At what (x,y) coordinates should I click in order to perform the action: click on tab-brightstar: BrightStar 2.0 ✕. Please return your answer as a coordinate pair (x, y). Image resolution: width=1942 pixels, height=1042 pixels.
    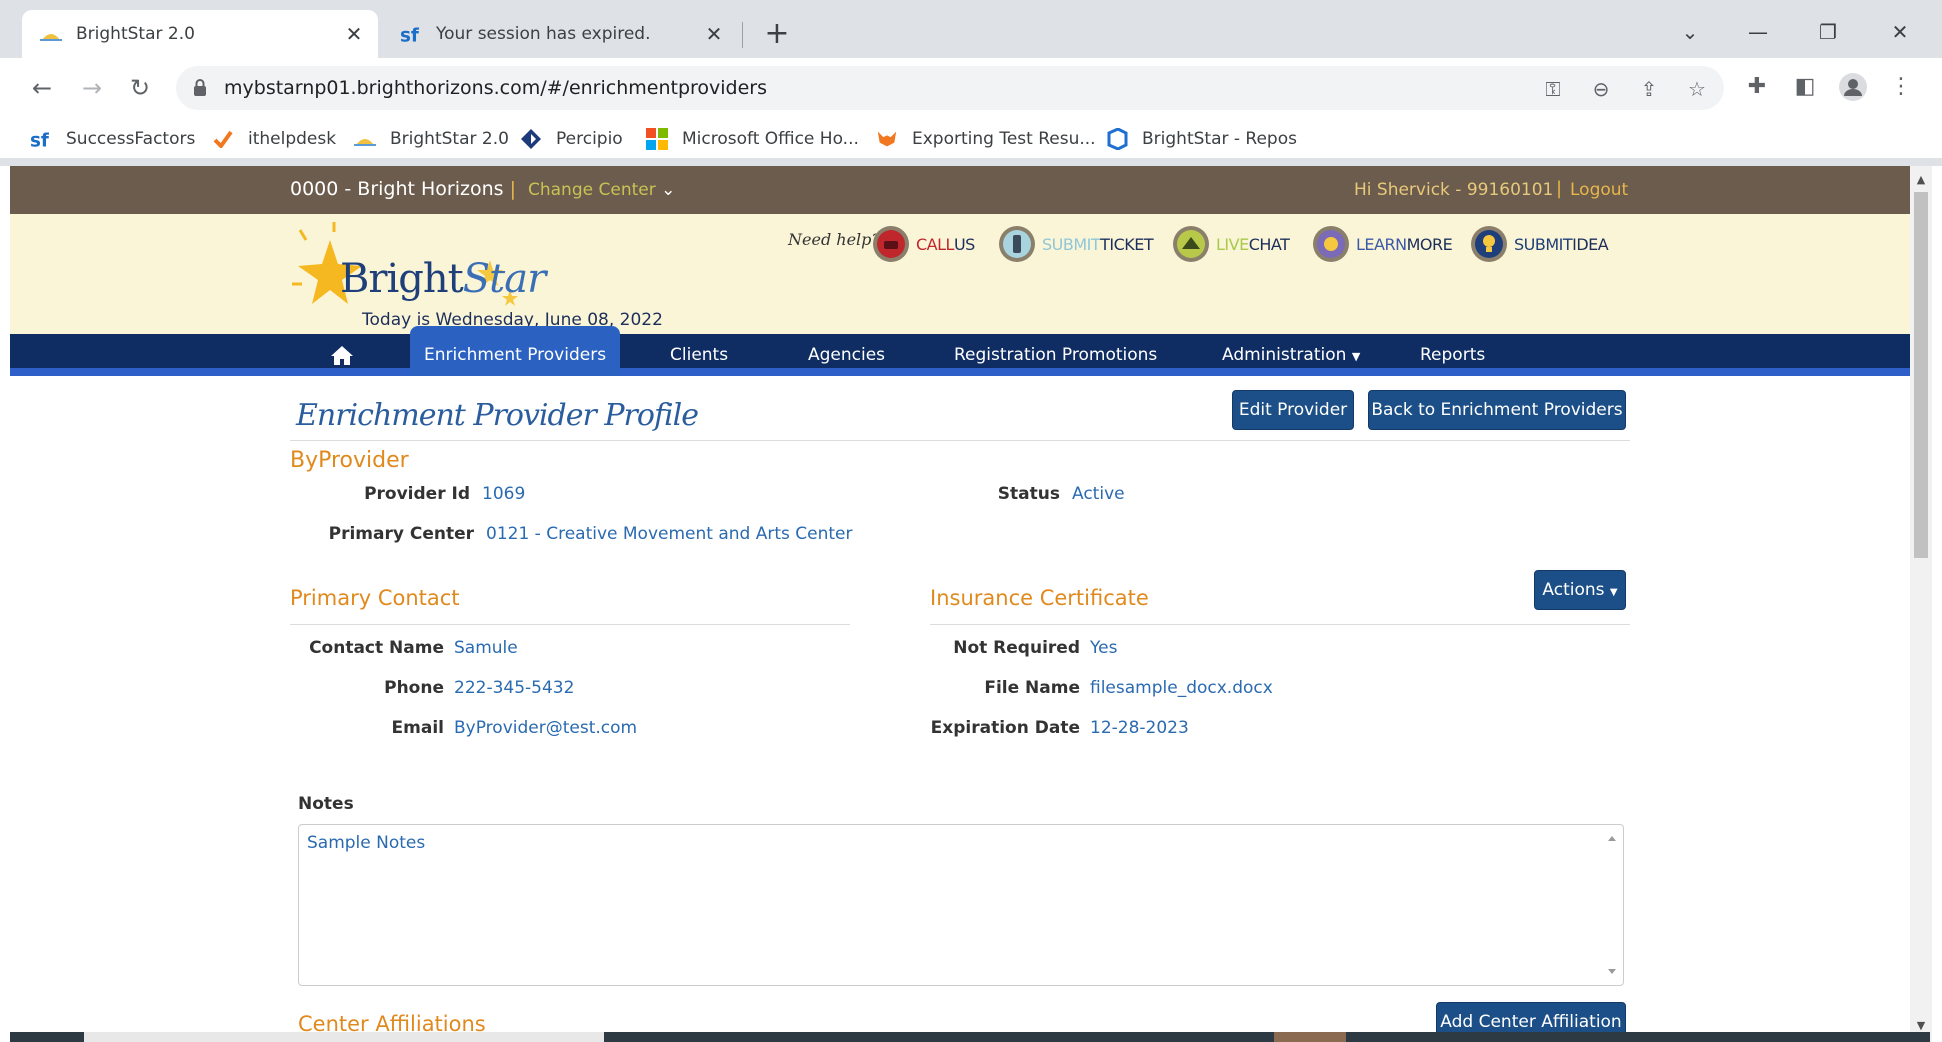
    Looking at the image, I should click on (200, 34).